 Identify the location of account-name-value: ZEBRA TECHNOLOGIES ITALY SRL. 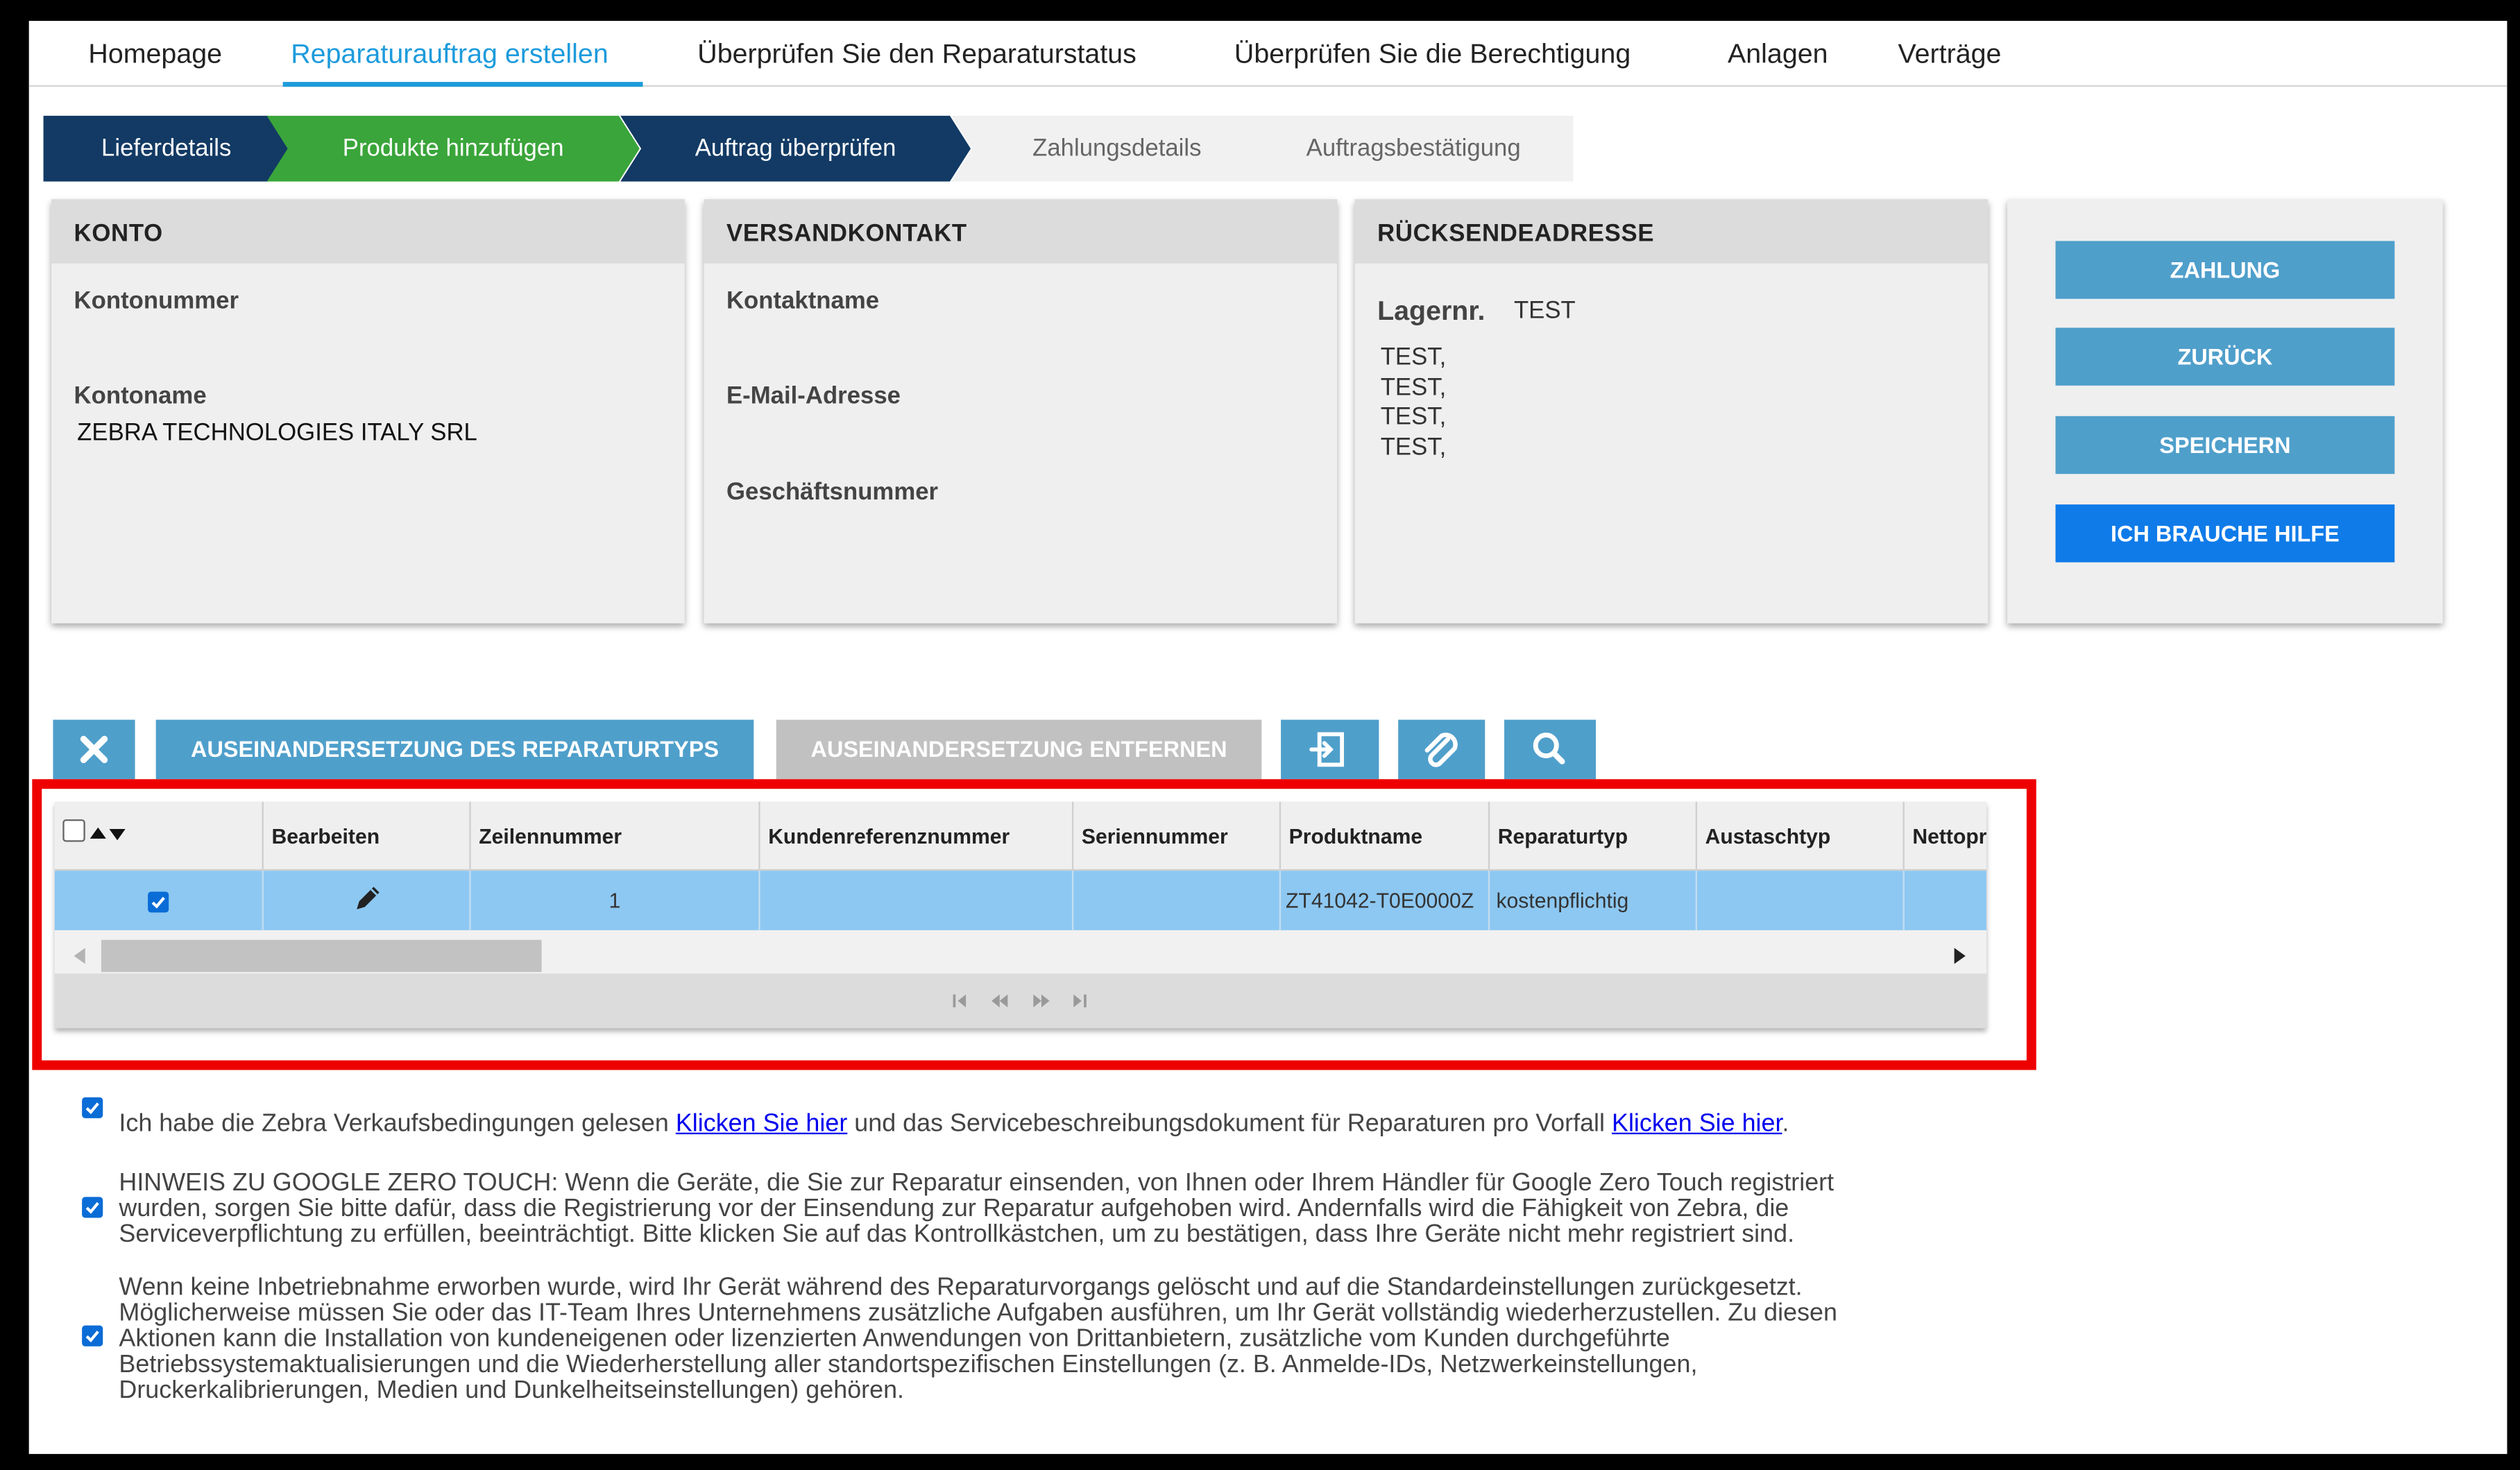
(277, 433).